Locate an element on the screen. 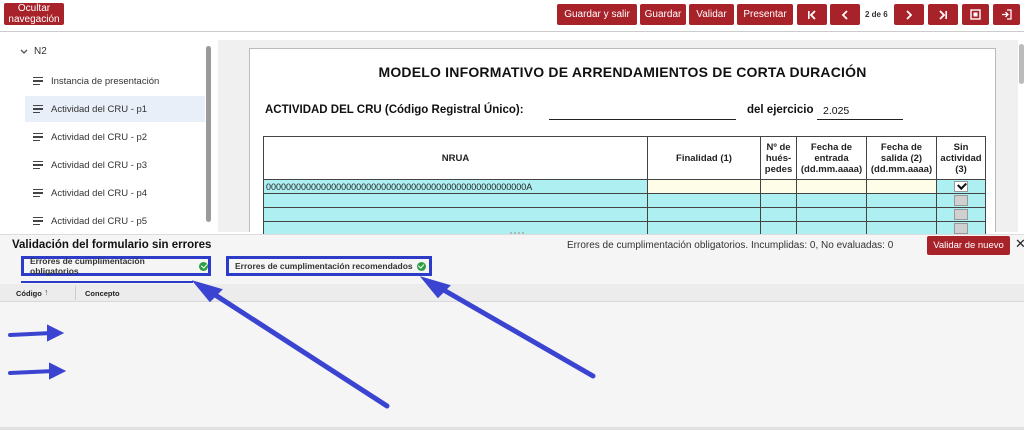 Image resolution: width=1024 pixels, height=430 pixels. sidebar-item-label: Instancia de presentación is located at coordinates (105, 81).